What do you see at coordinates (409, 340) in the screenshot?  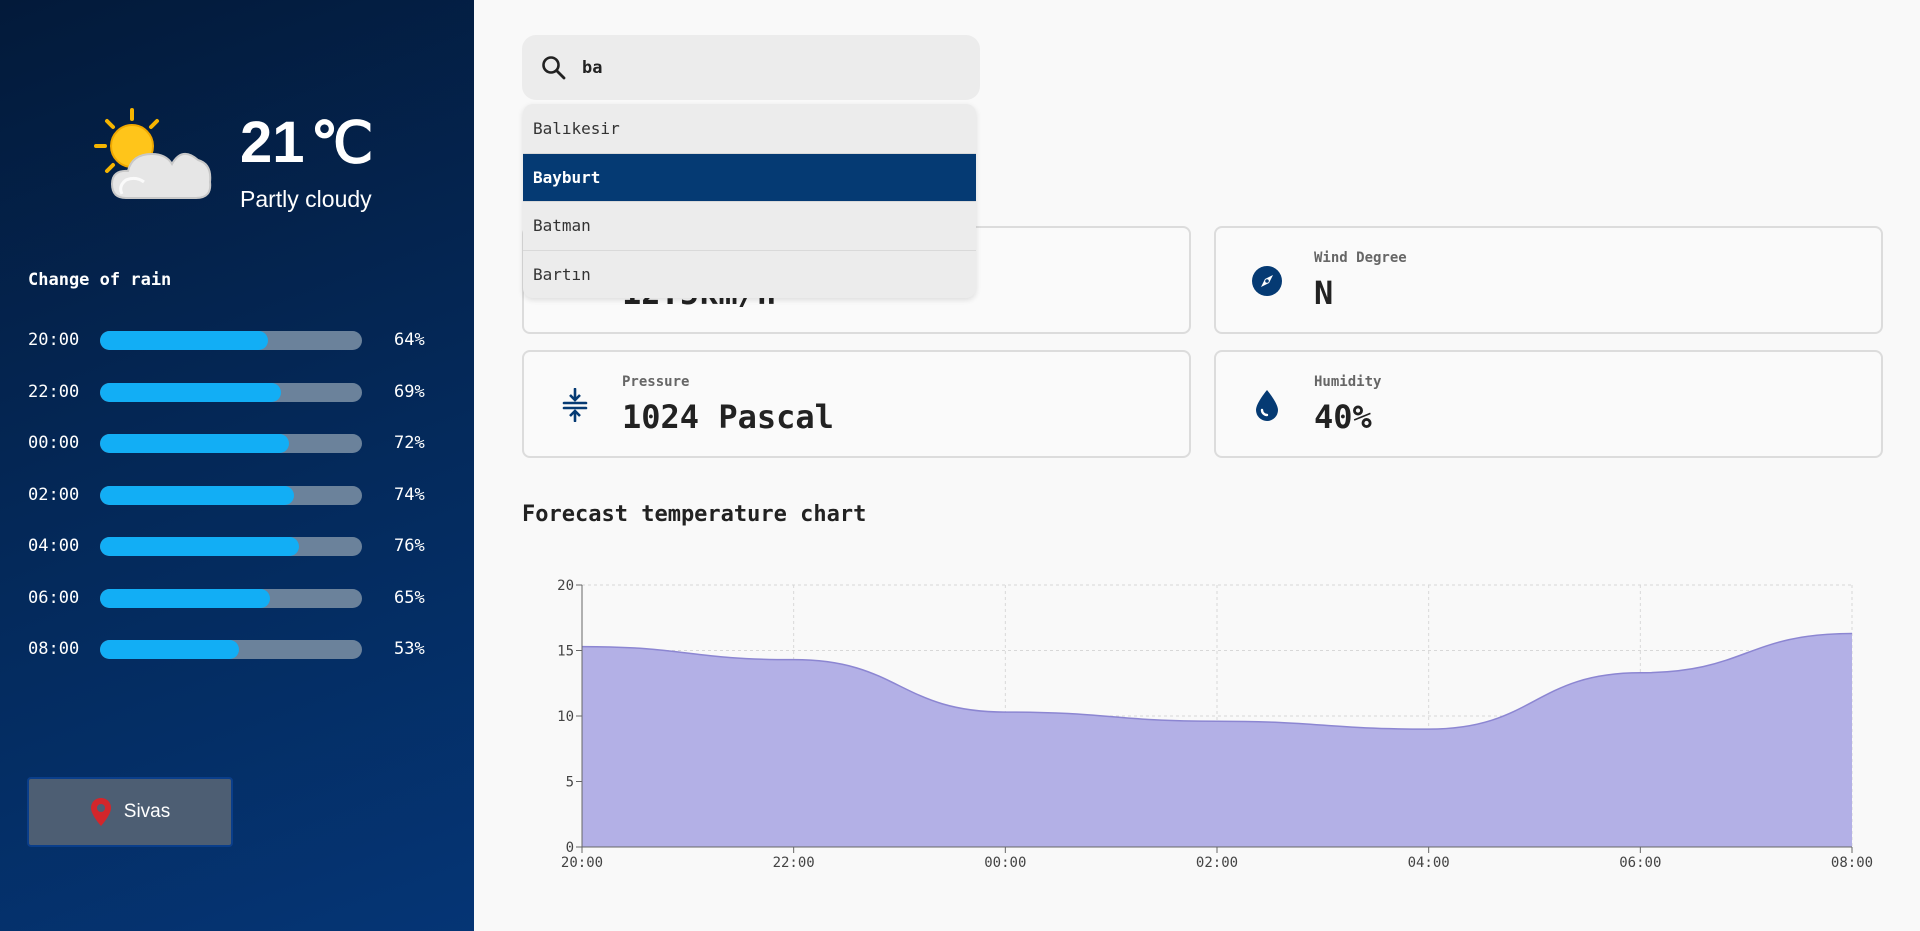 I see `rain-percent: 64%` at bounding box center [409, 340].